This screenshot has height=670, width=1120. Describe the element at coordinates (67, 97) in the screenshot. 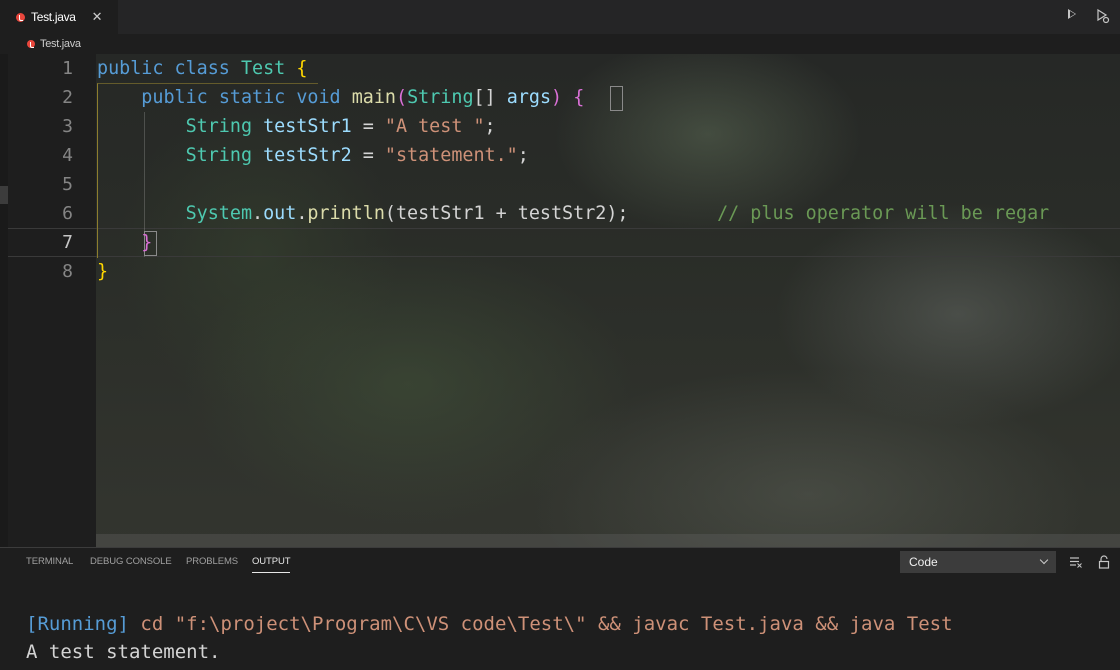

I see `line-number: 2` at that location.